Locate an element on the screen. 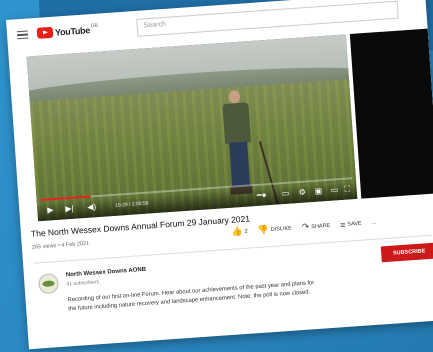 Image resolution: width=433 pixels, height=352 pixels. logo-region: GB is located at coordinates (94, 25).